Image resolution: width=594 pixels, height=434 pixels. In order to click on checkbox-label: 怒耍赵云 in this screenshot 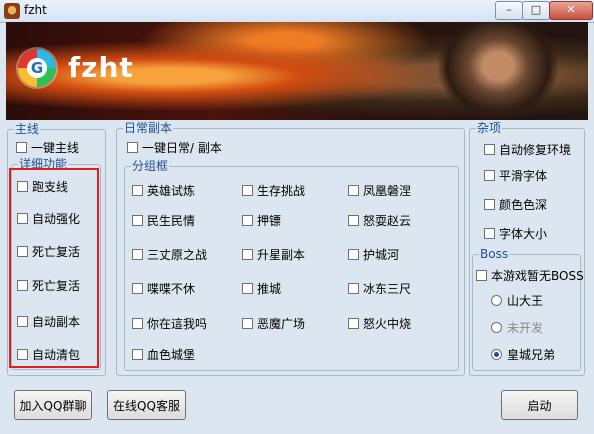, I will do `click(387, 220)`.